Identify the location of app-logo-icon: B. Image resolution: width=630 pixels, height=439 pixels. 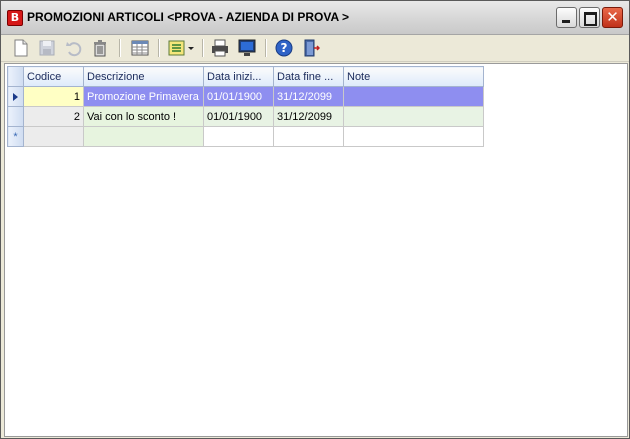
(15, 18).